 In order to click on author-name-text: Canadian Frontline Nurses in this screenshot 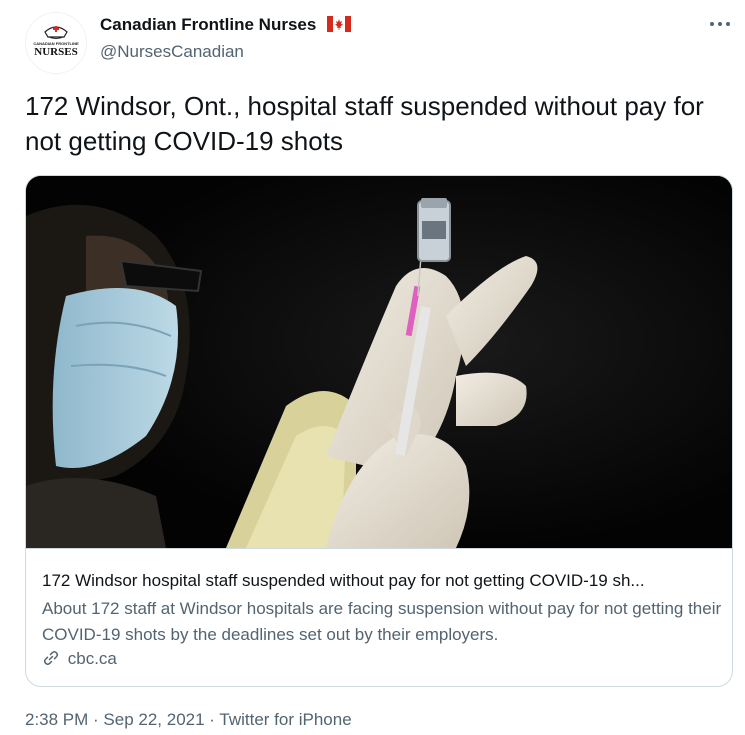, I will do `click(208, 24)`.